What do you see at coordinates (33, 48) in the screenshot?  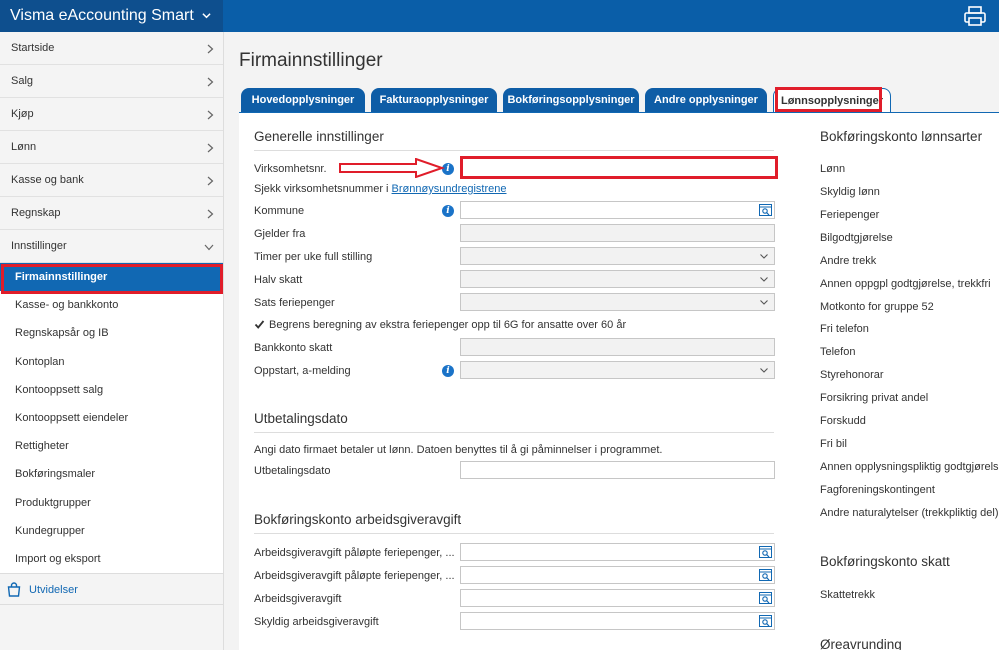 I see `sidebar-item-label: Startside` at bounding box center [33, 48].